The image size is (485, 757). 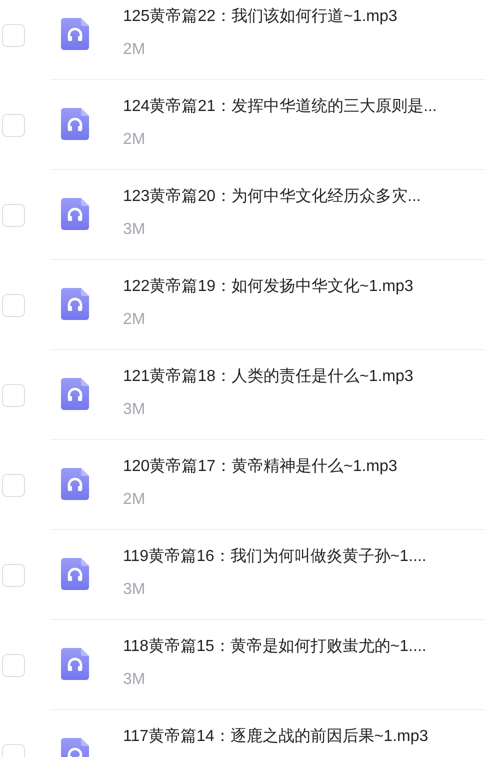 I want to click on file-name: 120黄帝篇17：黄帝精神是什么~1.mp3, so click(x=260, y=466).